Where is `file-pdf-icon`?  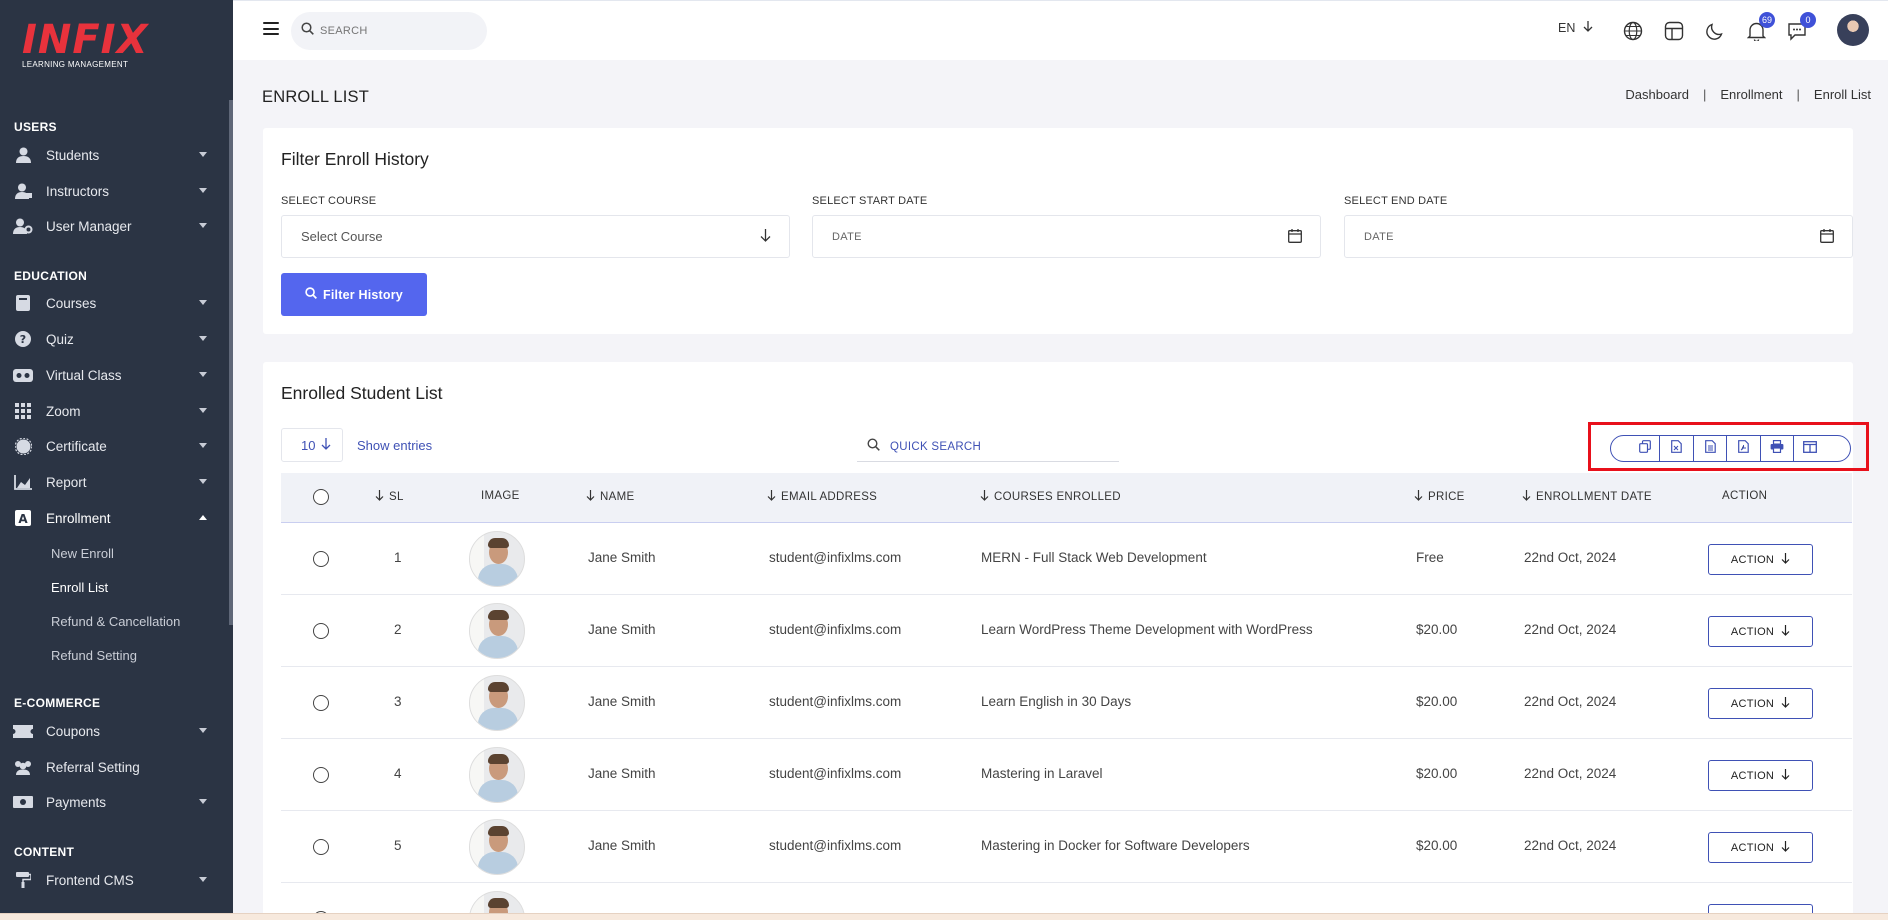
file-pdf-icon is located at coordinates (1743, 448).